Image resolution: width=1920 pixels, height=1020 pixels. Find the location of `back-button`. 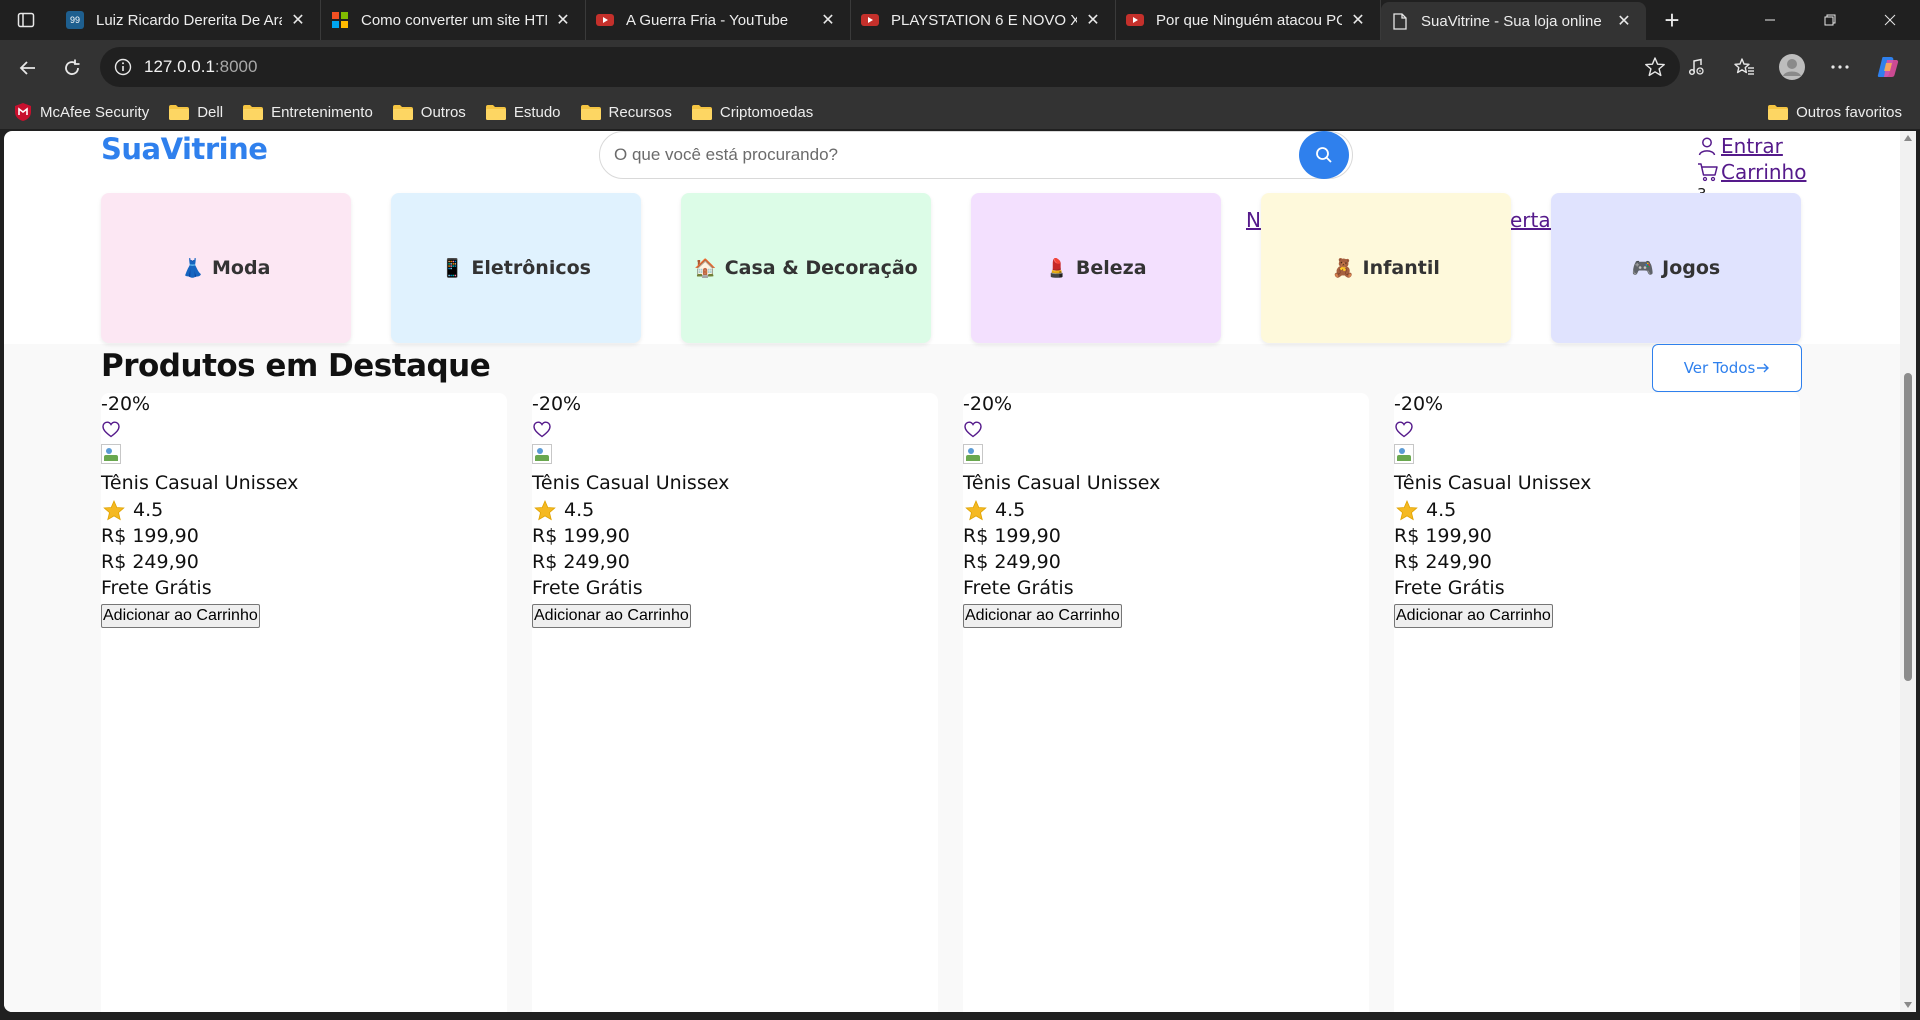

back-button is located at coordinates (28, 68).